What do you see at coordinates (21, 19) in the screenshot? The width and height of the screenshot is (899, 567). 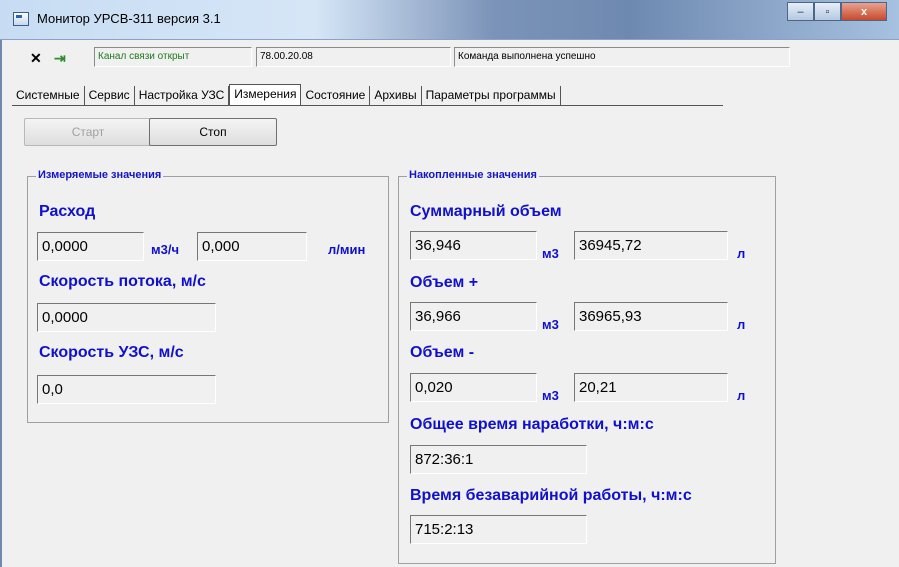 I see `app-icon` at bounding box center [21, 19].